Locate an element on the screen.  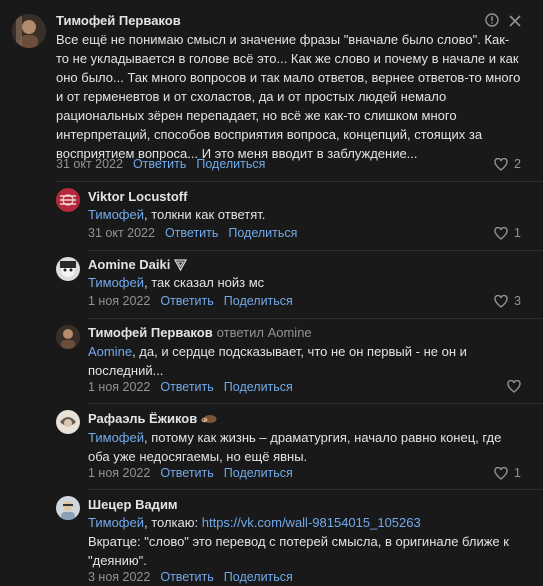
comment-body-pre: , толкаю: is located at coordinates (173, 522).